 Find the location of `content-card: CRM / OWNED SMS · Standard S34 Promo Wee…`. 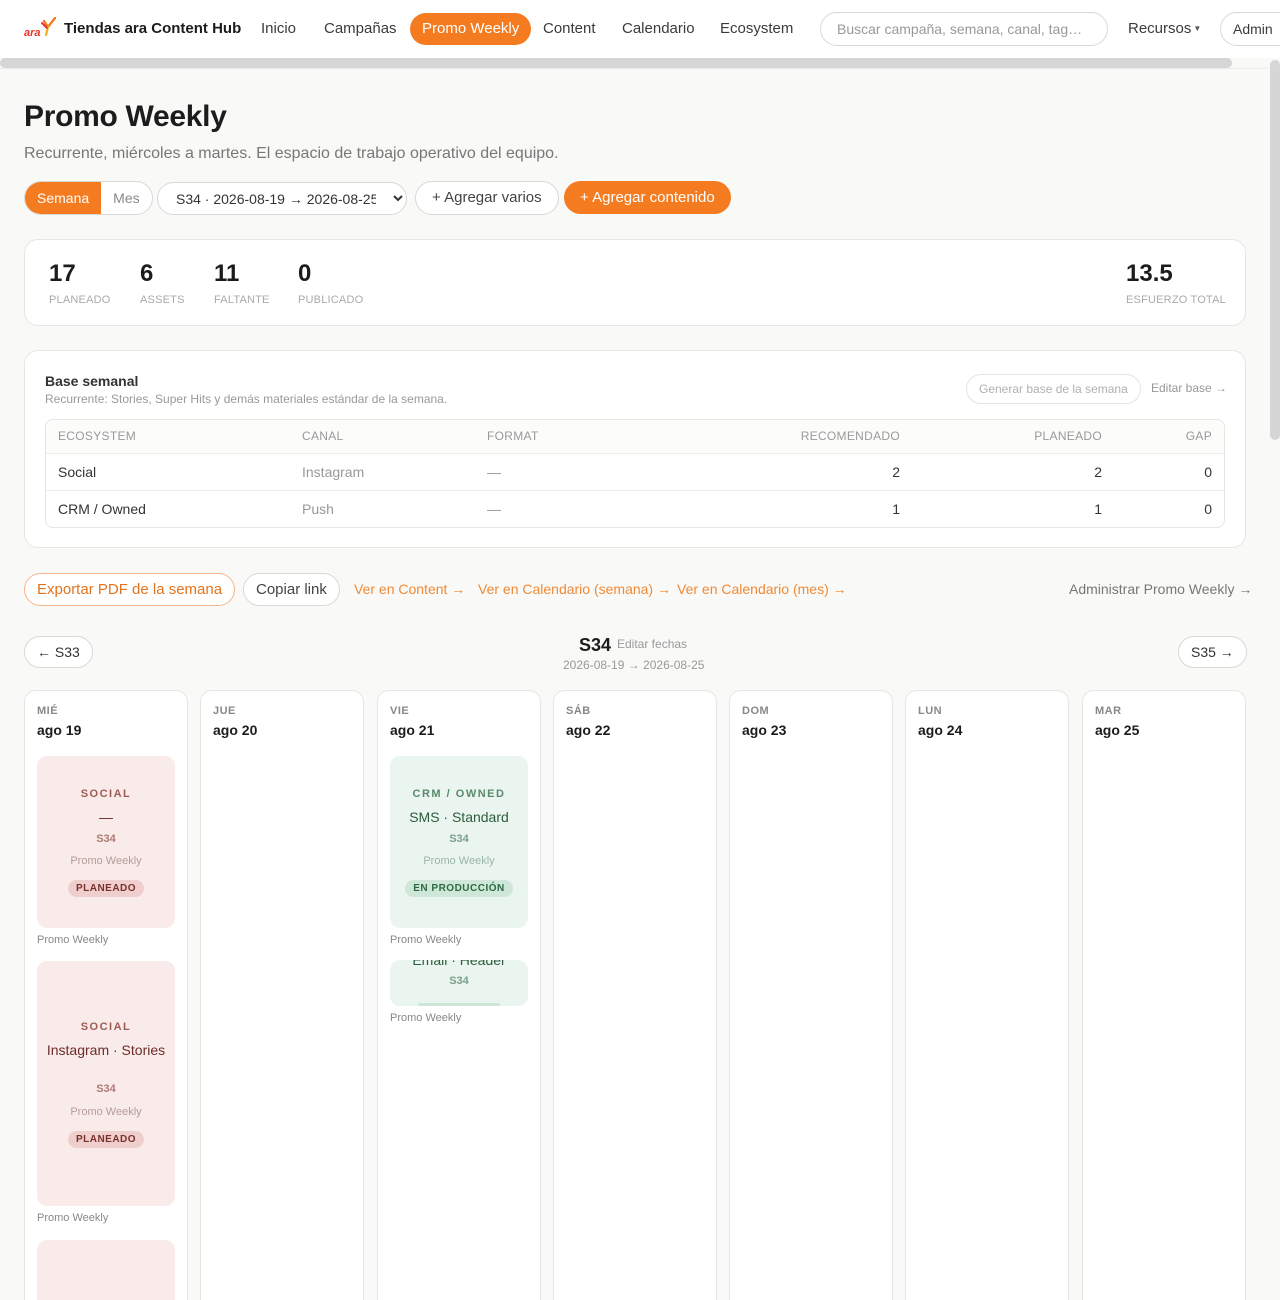

content-card: CRM / OWNED SMS · Standard S34 Promo Wee… is located at coordinates (459, 842).